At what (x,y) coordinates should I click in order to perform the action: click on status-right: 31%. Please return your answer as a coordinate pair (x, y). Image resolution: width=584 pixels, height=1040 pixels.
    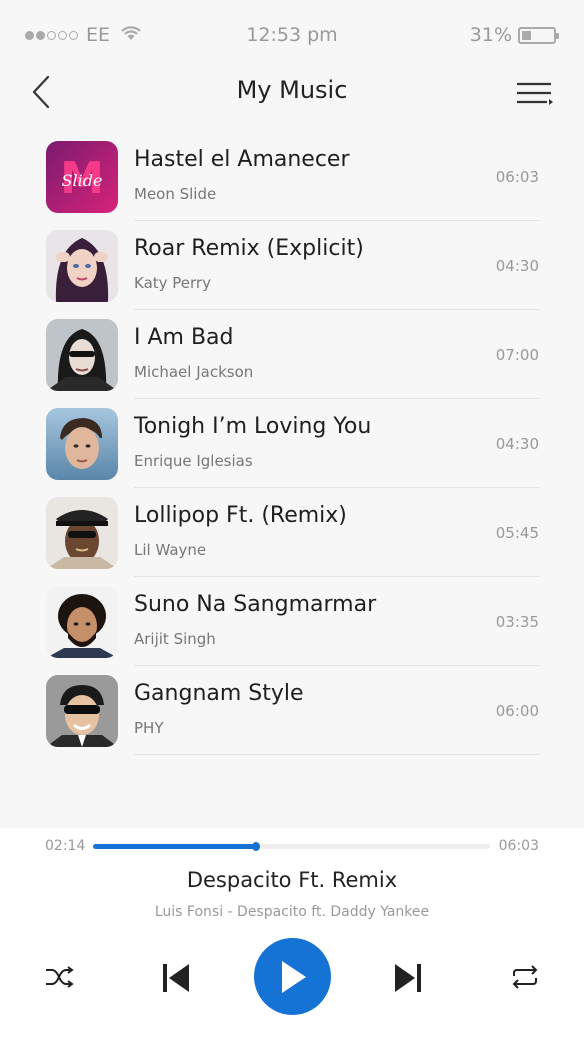
    Looking at the image, I should click on (514, 35).